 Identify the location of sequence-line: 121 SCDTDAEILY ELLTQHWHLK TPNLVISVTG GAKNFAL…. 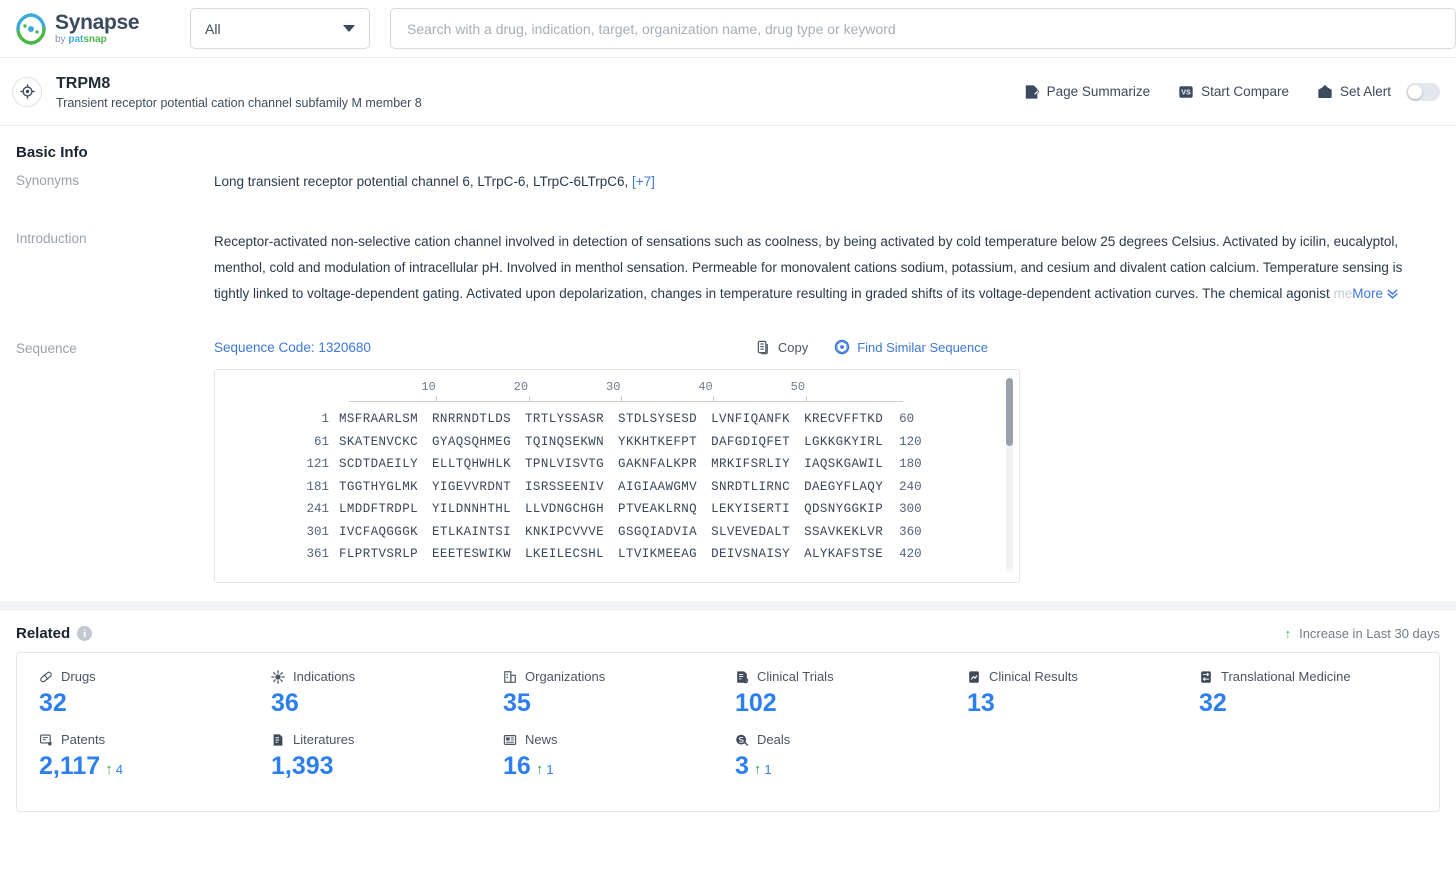
(617, 464).